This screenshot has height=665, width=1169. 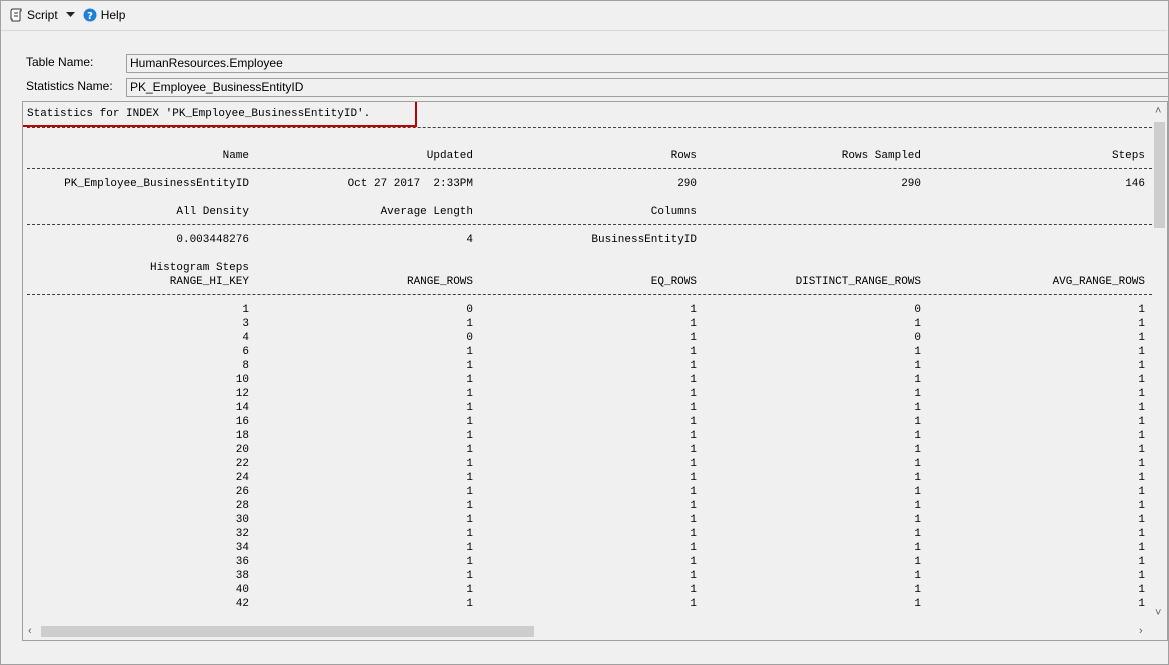 I want to click on histogram-title: Histogram Steps, so click(x=199, y=268).